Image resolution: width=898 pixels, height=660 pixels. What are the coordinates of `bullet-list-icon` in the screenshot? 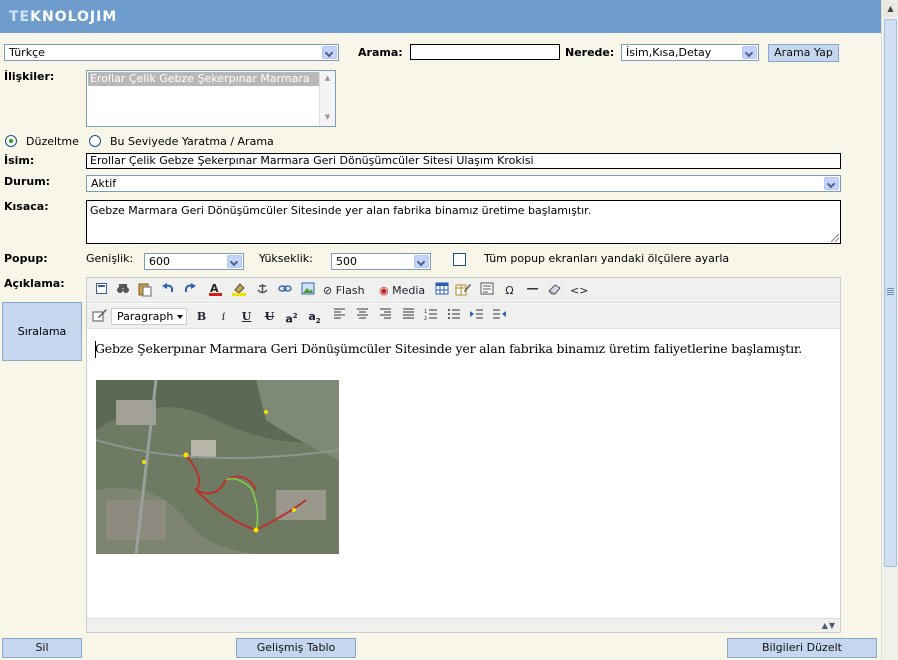 It's located at (453, 316).